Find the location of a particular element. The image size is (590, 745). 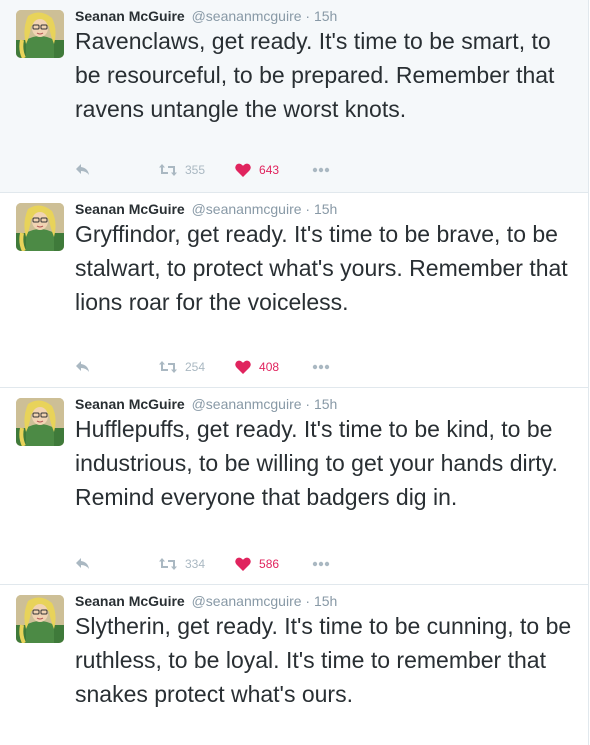

tweet-actions: 334 586 is located at coordinates (202, 564).